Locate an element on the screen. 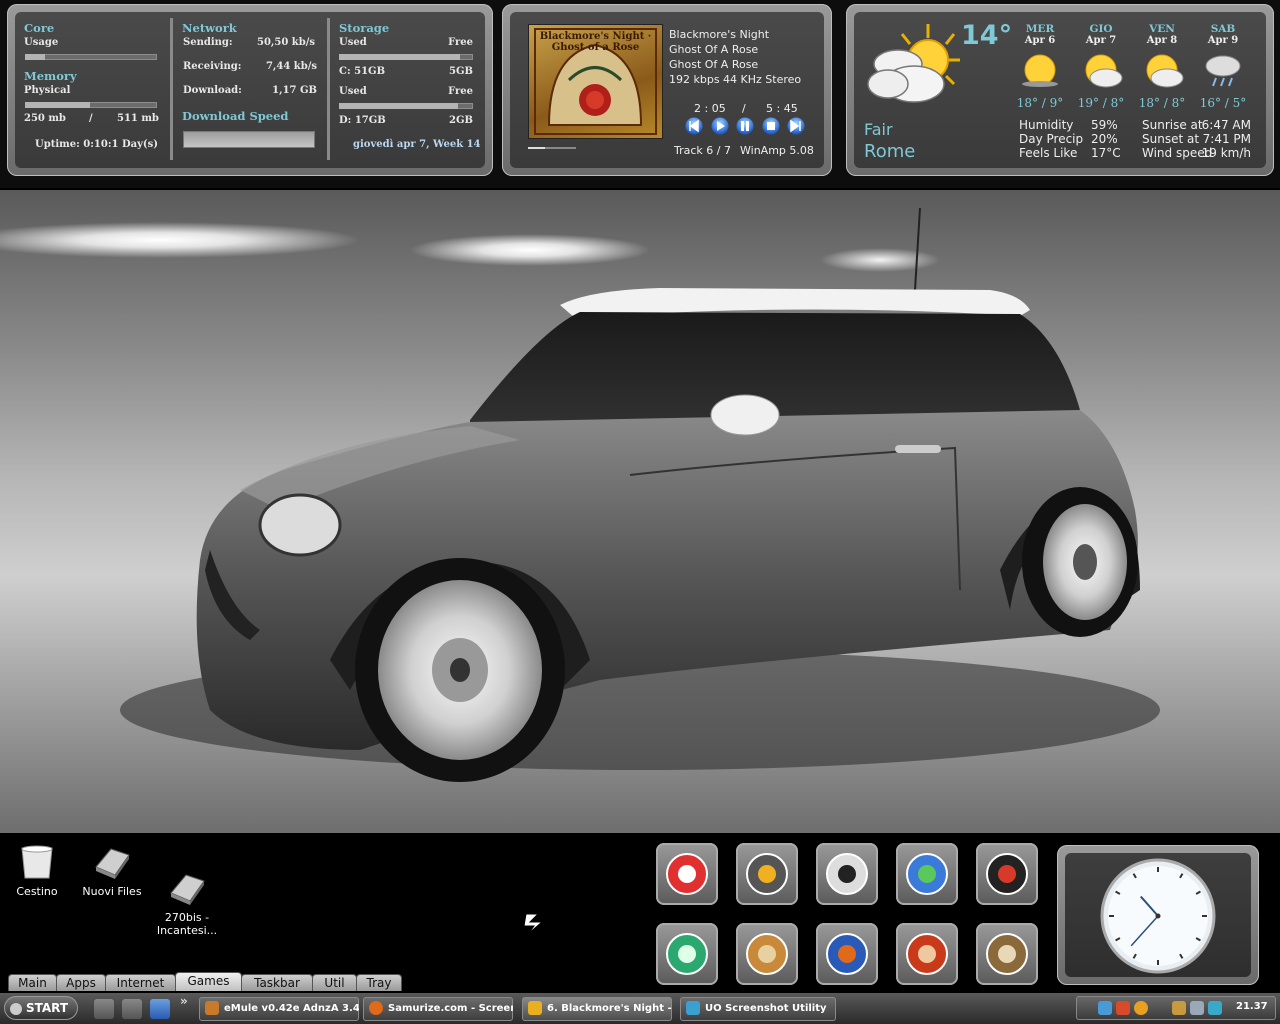 The image size is (1280, 1024). tray-update-icon is located at coordinates (1215, 1008).